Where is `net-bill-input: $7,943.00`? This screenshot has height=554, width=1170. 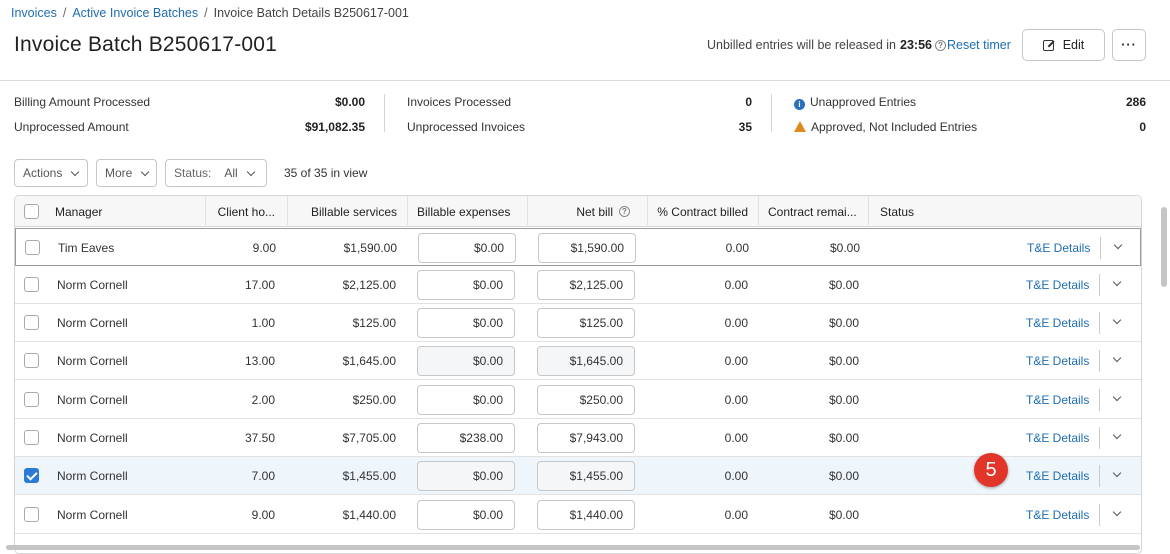 net-bill-input: $7,943.00 is located at coordinates (586, 438).